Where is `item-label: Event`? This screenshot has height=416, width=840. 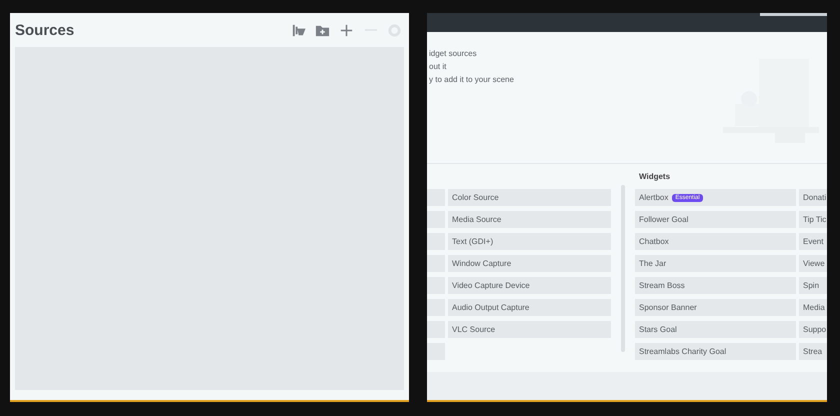 item-label: Event is located at coordinates (813, 241).